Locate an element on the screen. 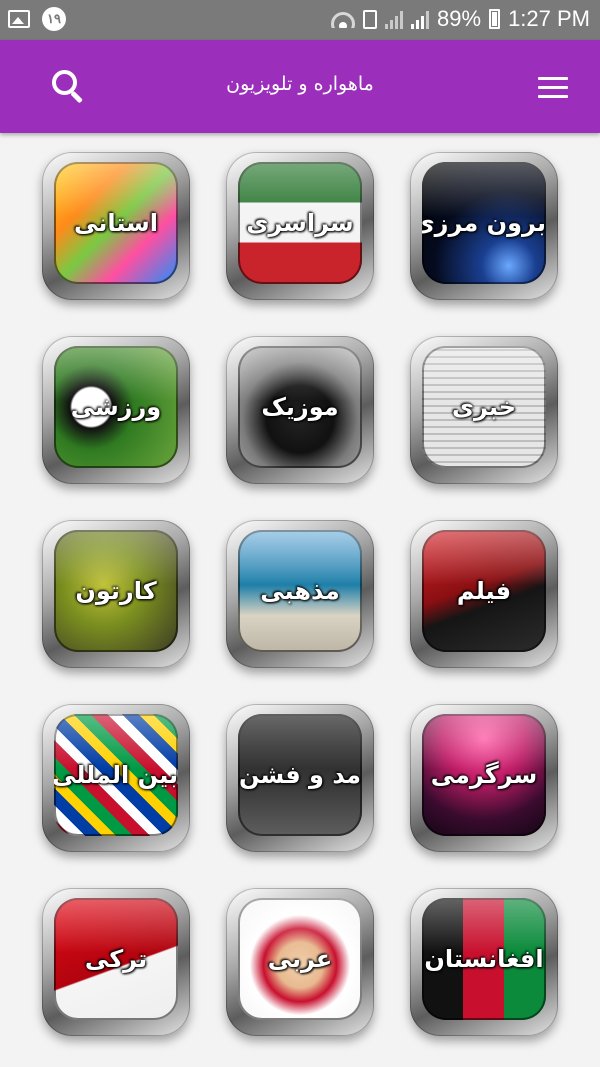 This screenshot has width=600, height=1067. arab-man-image: عربی is located at coordinates (300, 959).